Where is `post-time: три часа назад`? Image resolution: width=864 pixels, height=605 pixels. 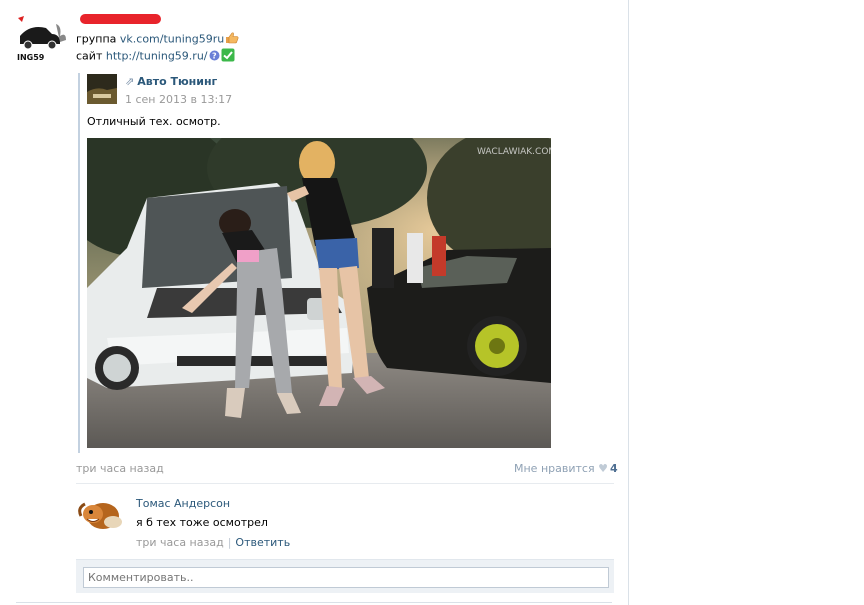
post-time: три часа назад is located at coordinates (120, 468).